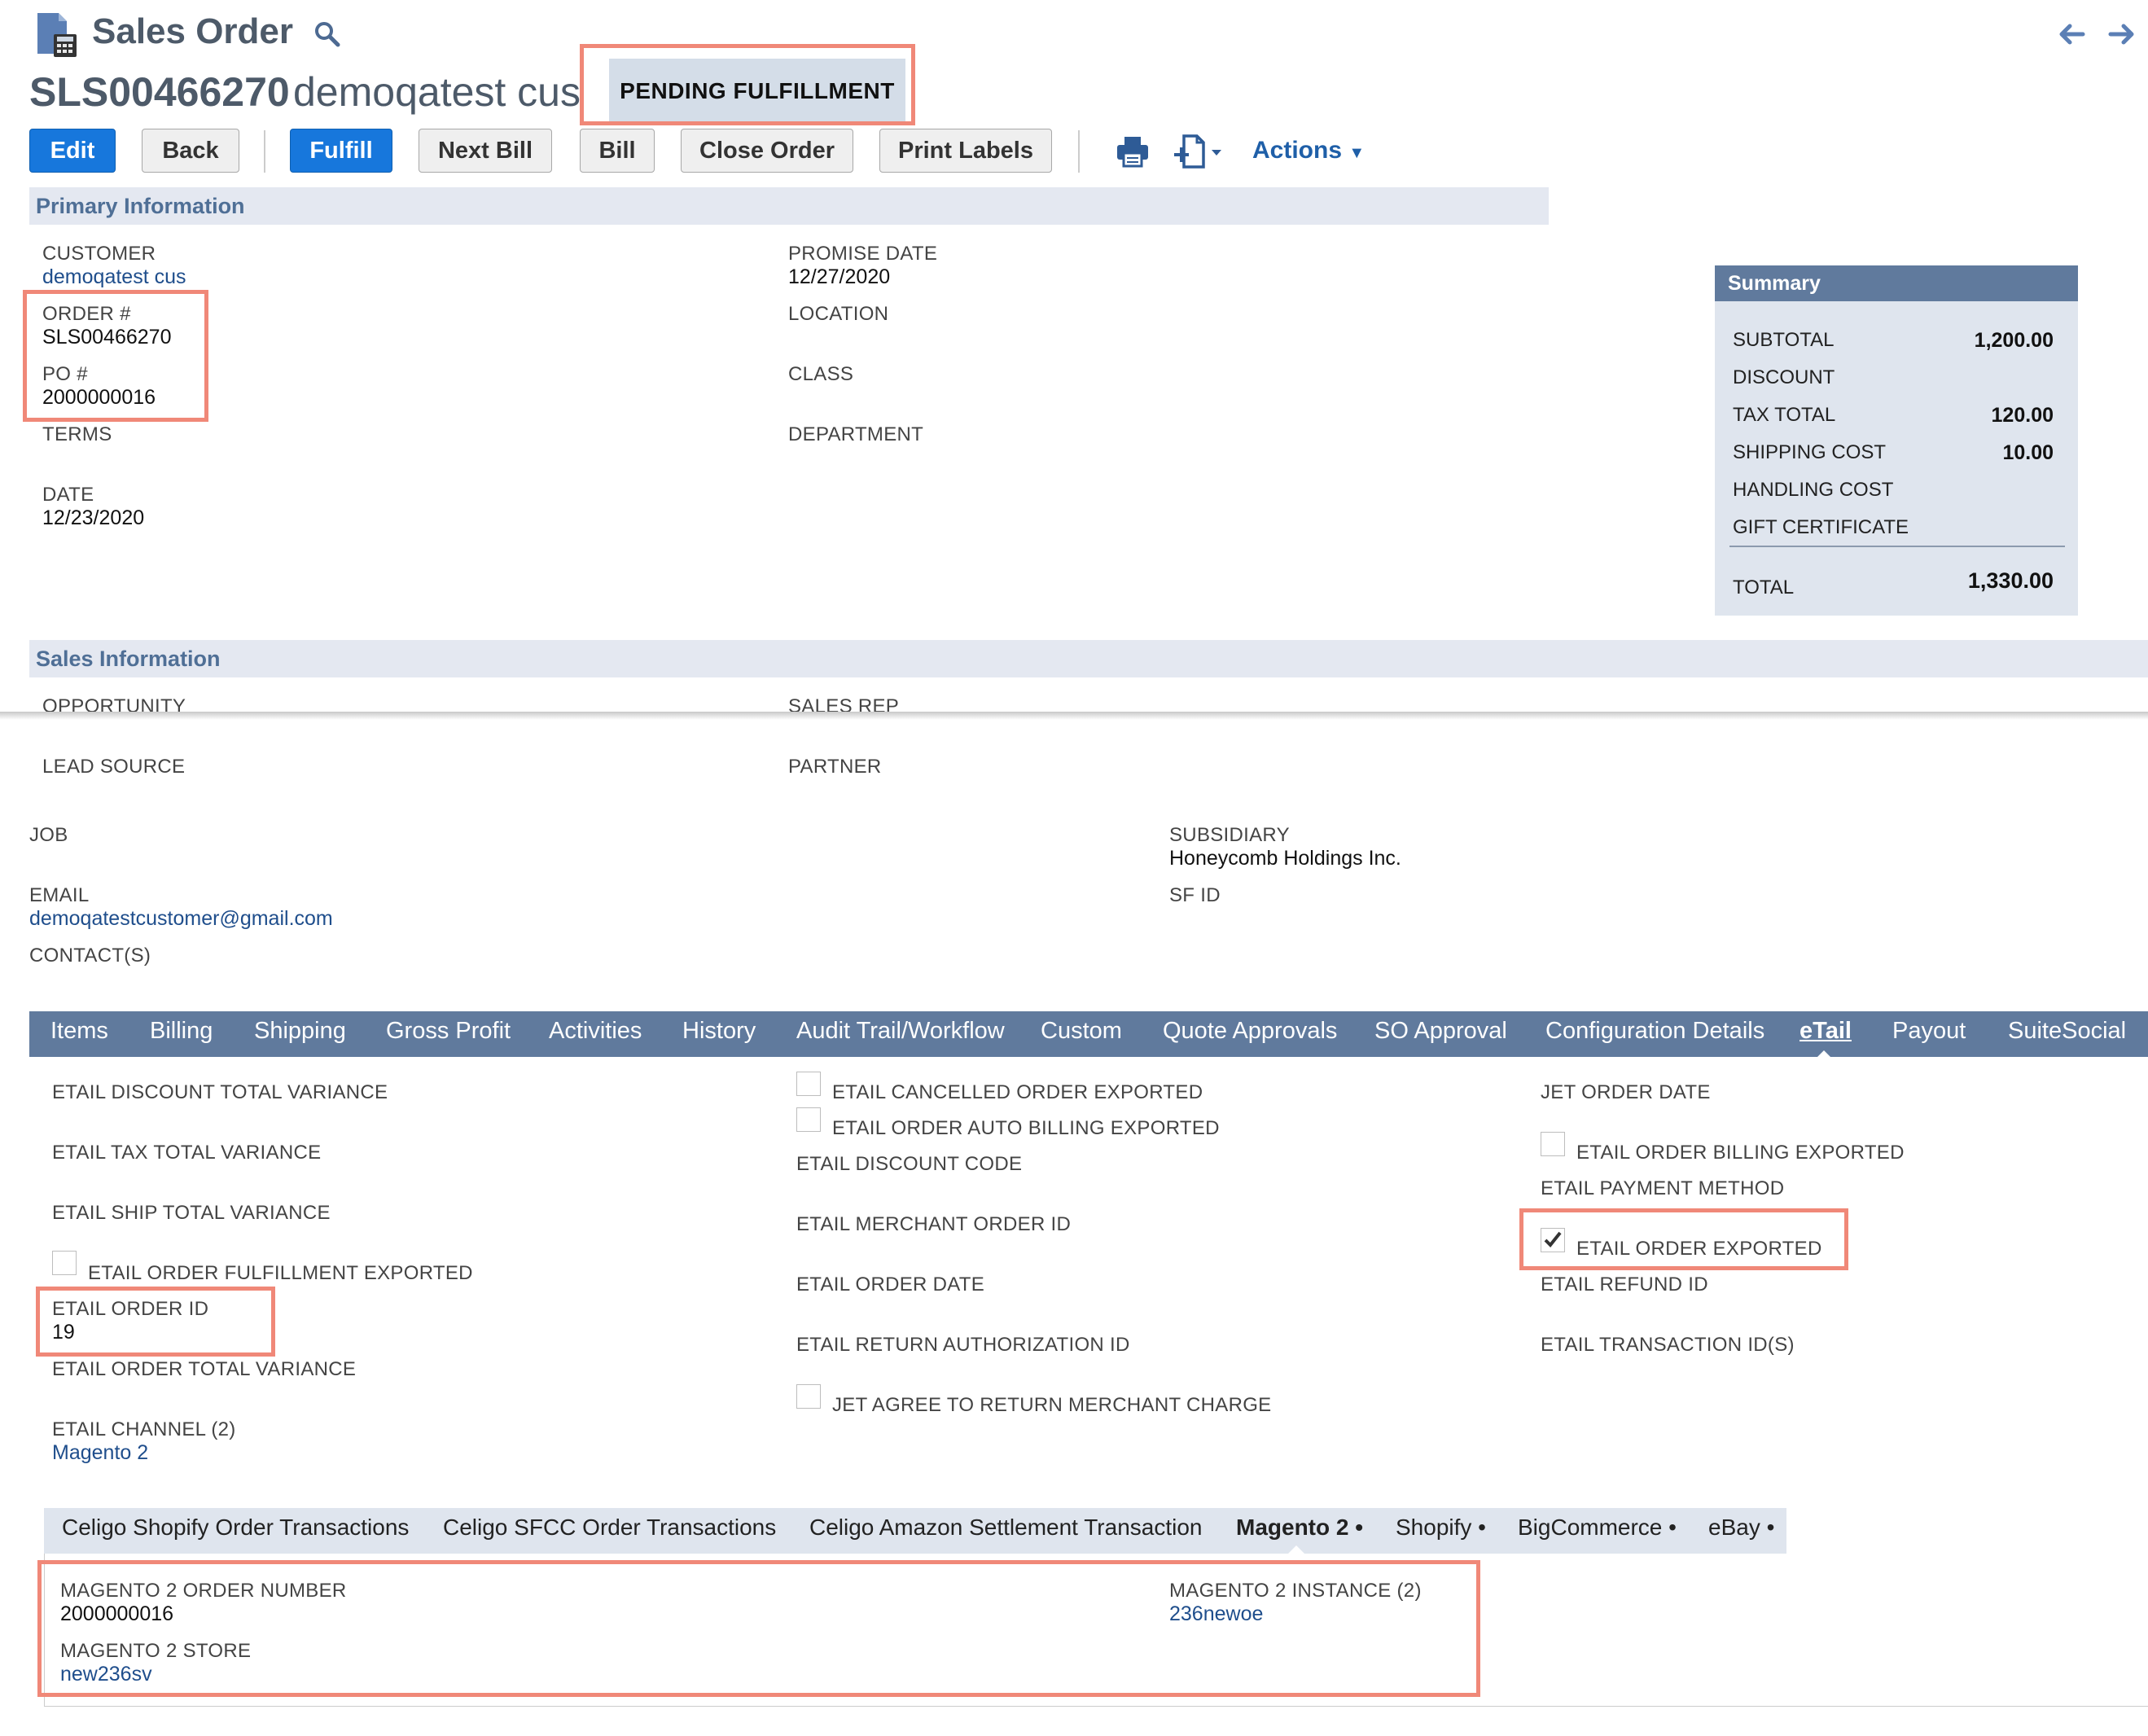 The width and height of the screenshot is (2148, 1736). What do you see at coordinates (1440, 1031) in the screenshot?
I see `tab-so-approval: SO Approval` at bounding box center [1440, 1031].